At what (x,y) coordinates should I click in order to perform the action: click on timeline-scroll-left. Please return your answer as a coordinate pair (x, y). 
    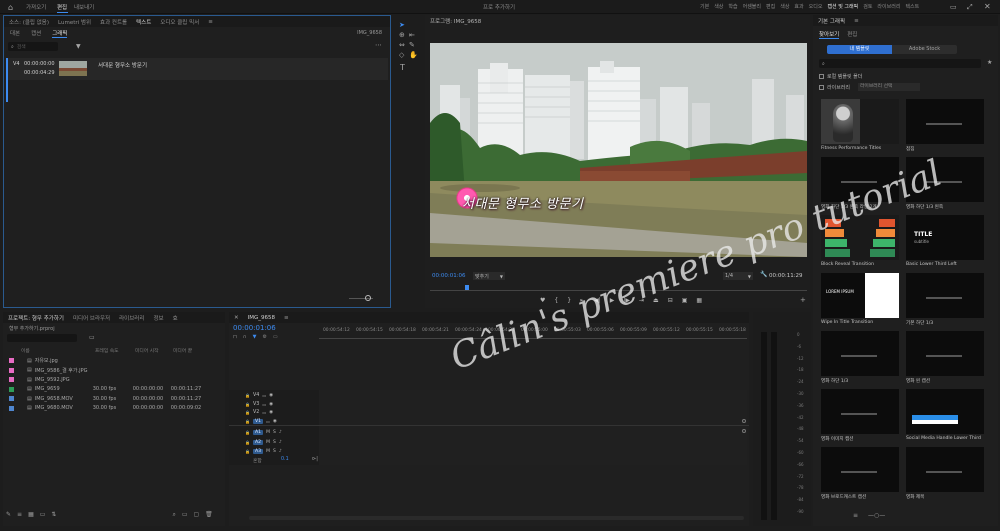
    Looking at the image, I should click on (744, 421).